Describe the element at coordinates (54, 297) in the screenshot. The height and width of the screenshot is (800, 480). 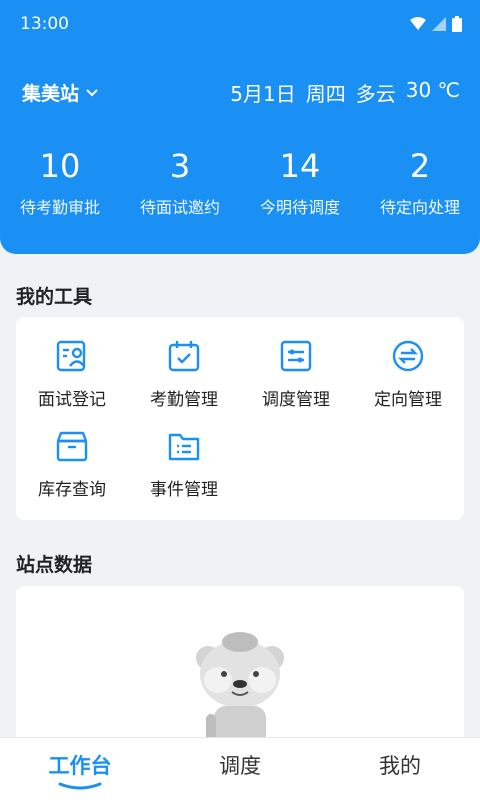
I see `tools-section-title: 我的工具` at that location.